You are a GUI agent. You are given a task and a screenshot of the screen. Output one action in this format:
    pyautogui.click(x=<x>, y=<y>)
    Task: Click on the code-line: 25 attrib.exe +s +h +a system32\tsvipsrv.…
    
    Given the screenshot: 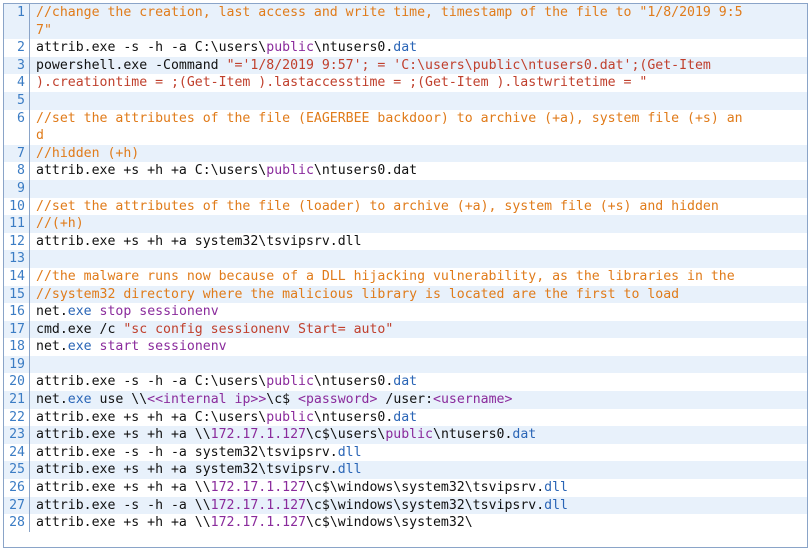 What is the action you would take?
    pyautogui.click(x=405, y=470)
    